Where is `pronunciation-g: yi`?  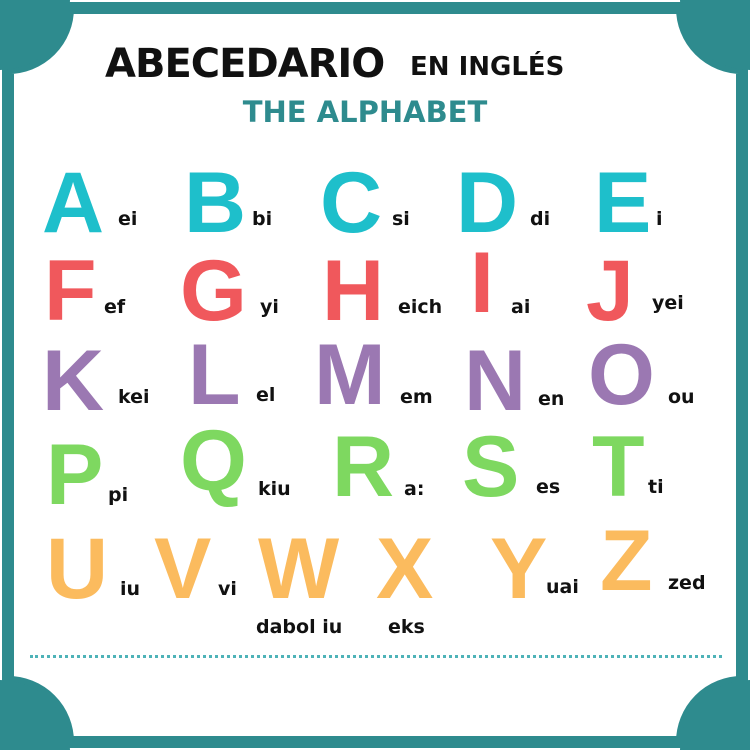 pronunciation-g: yi is located at coordinates (269, 307).